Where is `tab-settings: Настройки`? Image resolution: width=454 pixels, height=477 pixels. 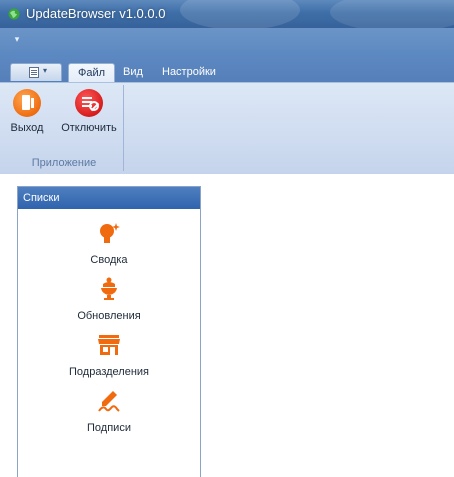 tab-settings: Настройки is located at coordinates (189, 72).